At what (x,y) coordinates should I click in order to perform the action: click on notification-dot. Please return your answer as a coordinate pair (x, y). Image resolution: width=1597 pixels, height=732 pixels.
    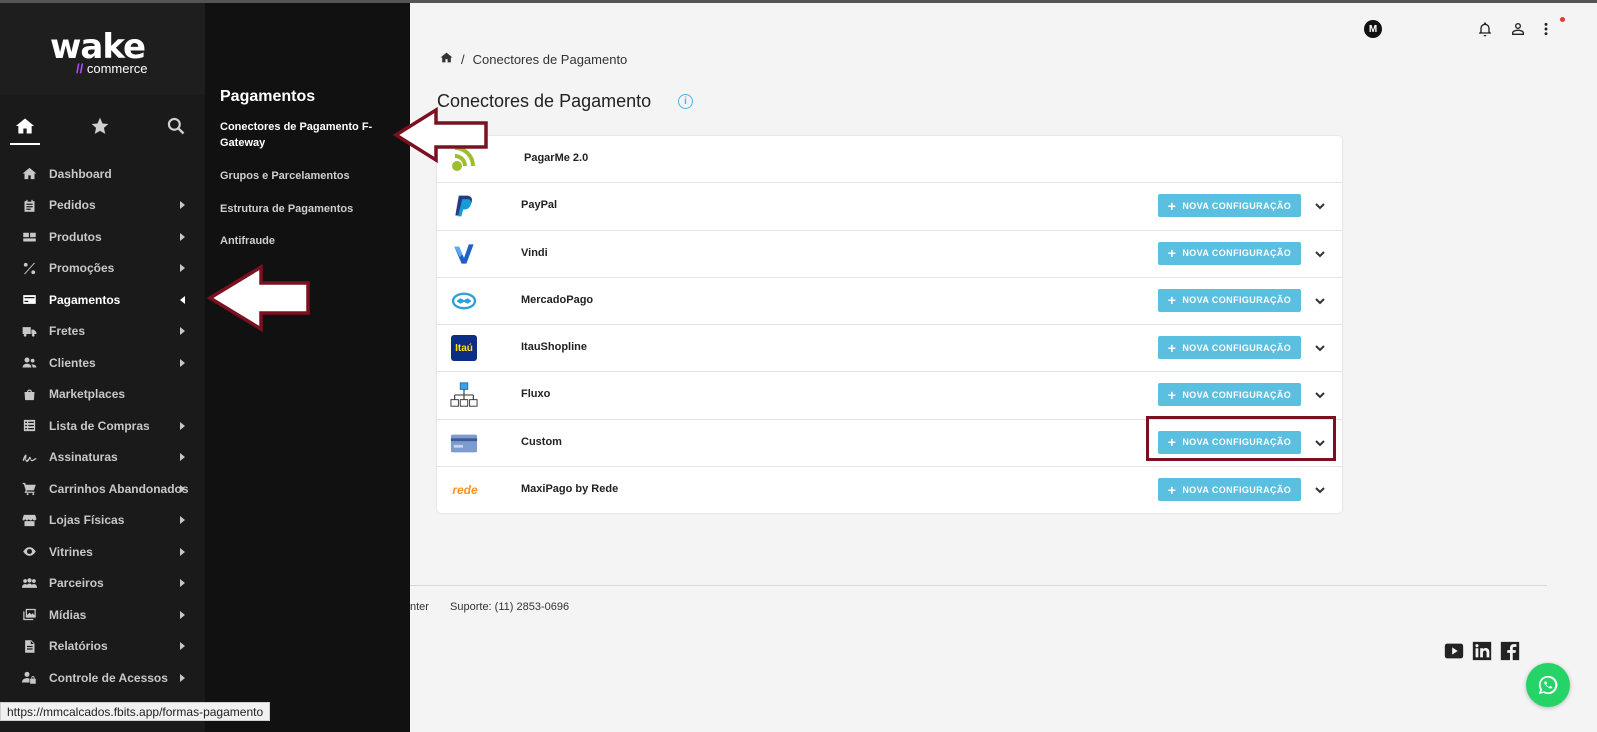
    Looking at the image, I should click on (1562, 19).